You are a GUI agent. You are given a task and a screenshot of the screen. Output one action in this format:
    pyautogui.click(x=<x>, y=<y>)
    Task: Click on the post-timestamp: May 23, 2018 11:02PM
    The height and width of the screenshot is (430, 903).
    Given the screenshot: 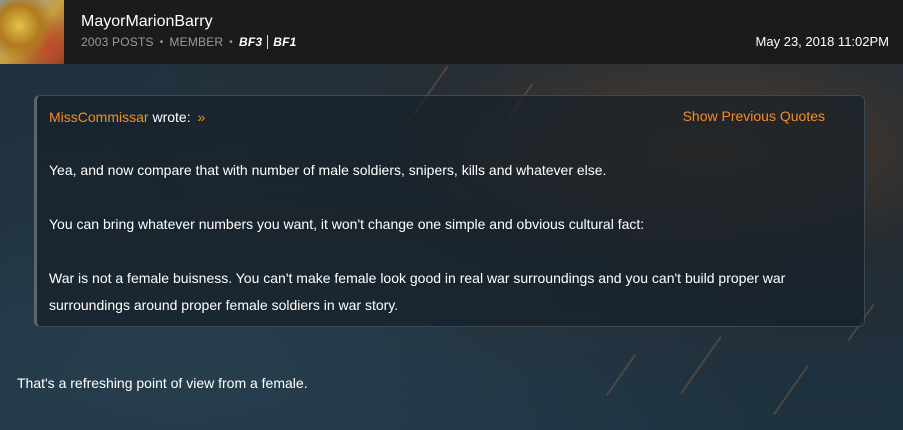 What is the action you would take?
    pyautogui.click(x=822, y=41)
    